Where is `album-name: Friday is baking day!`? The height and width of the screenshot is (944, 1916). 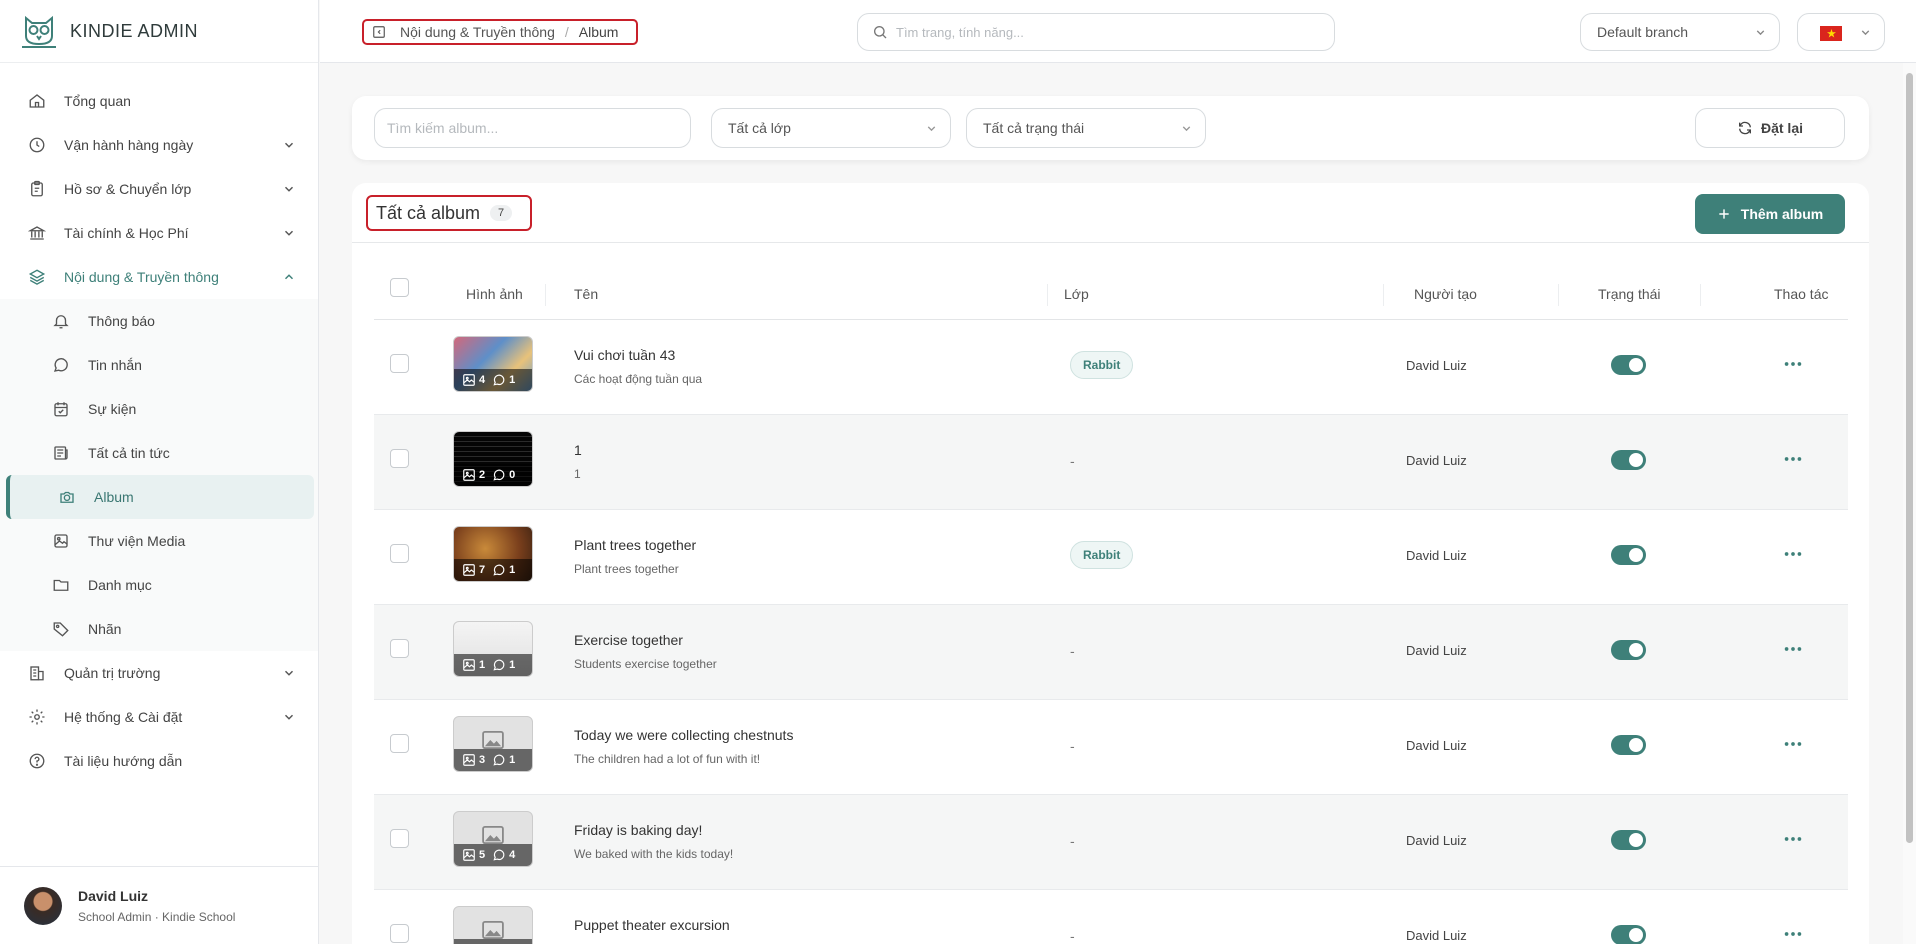 album-name: Friday is baking day! is located at coordinates (638, 830).